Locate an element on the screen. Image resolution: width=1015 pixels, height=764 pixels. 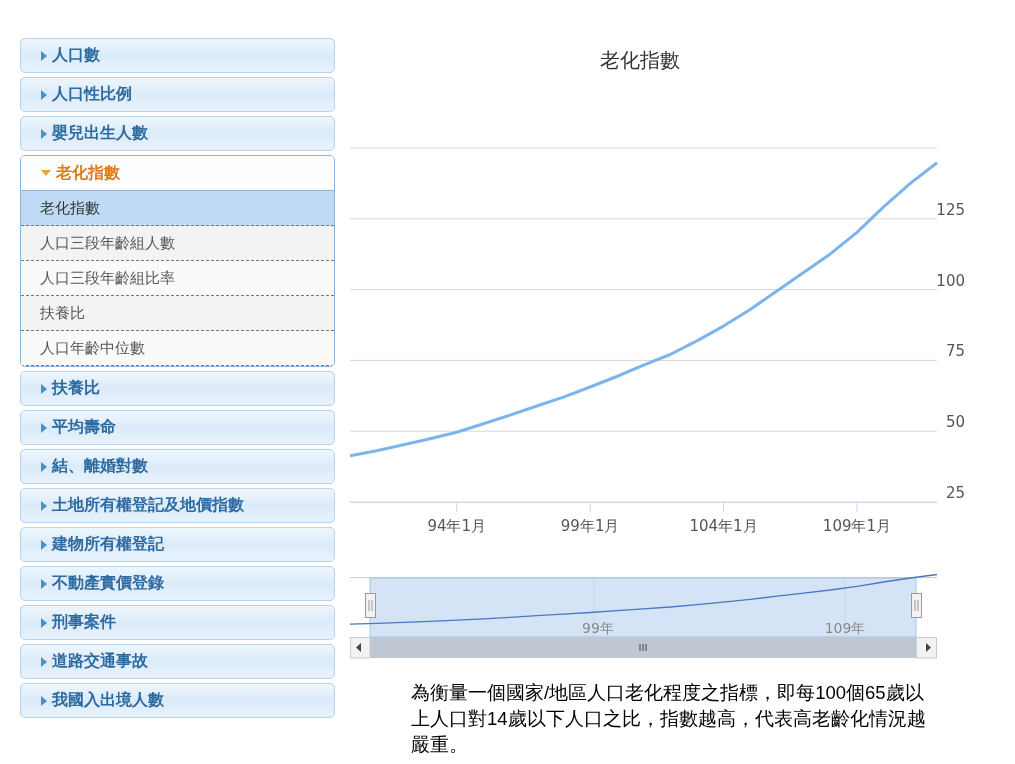
chart-title: 老化指數 is located at coordinates (640, 60).